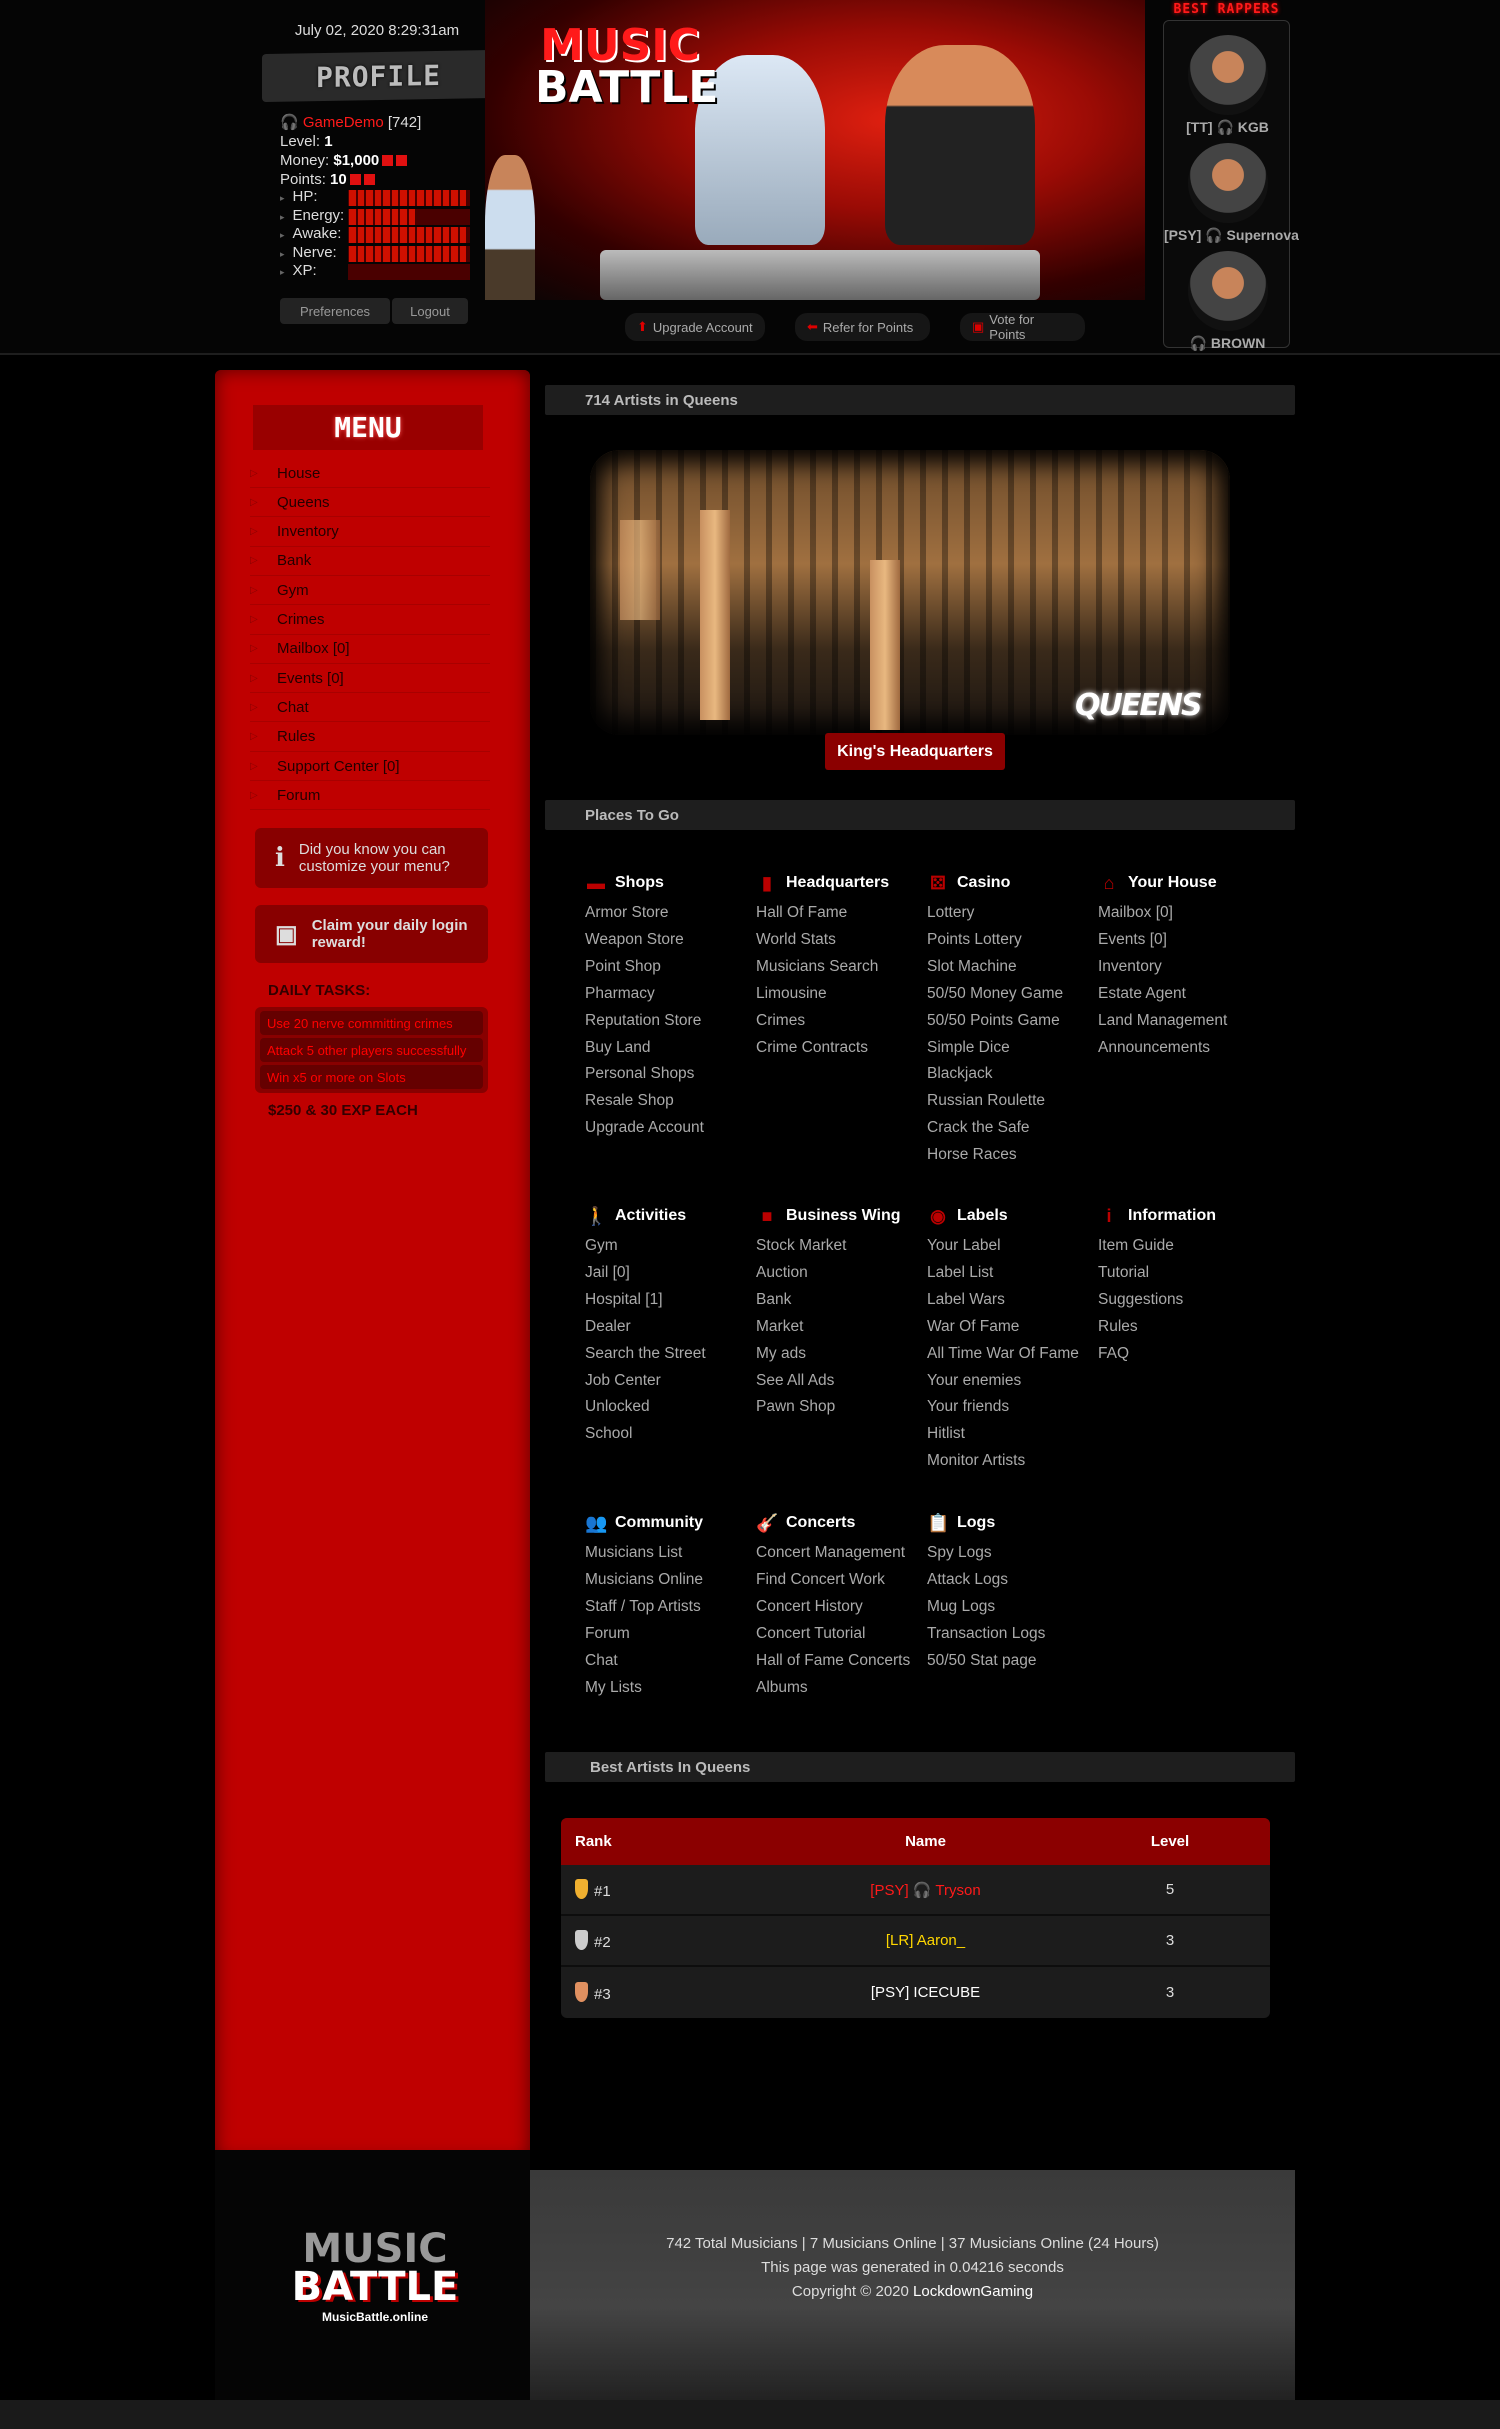 The image size is (1500, 2429). What do you see at coordinates (841, 913) in the screenshot?
I see `place-link: Hall Of Fame` at bounding box center [841, 913].